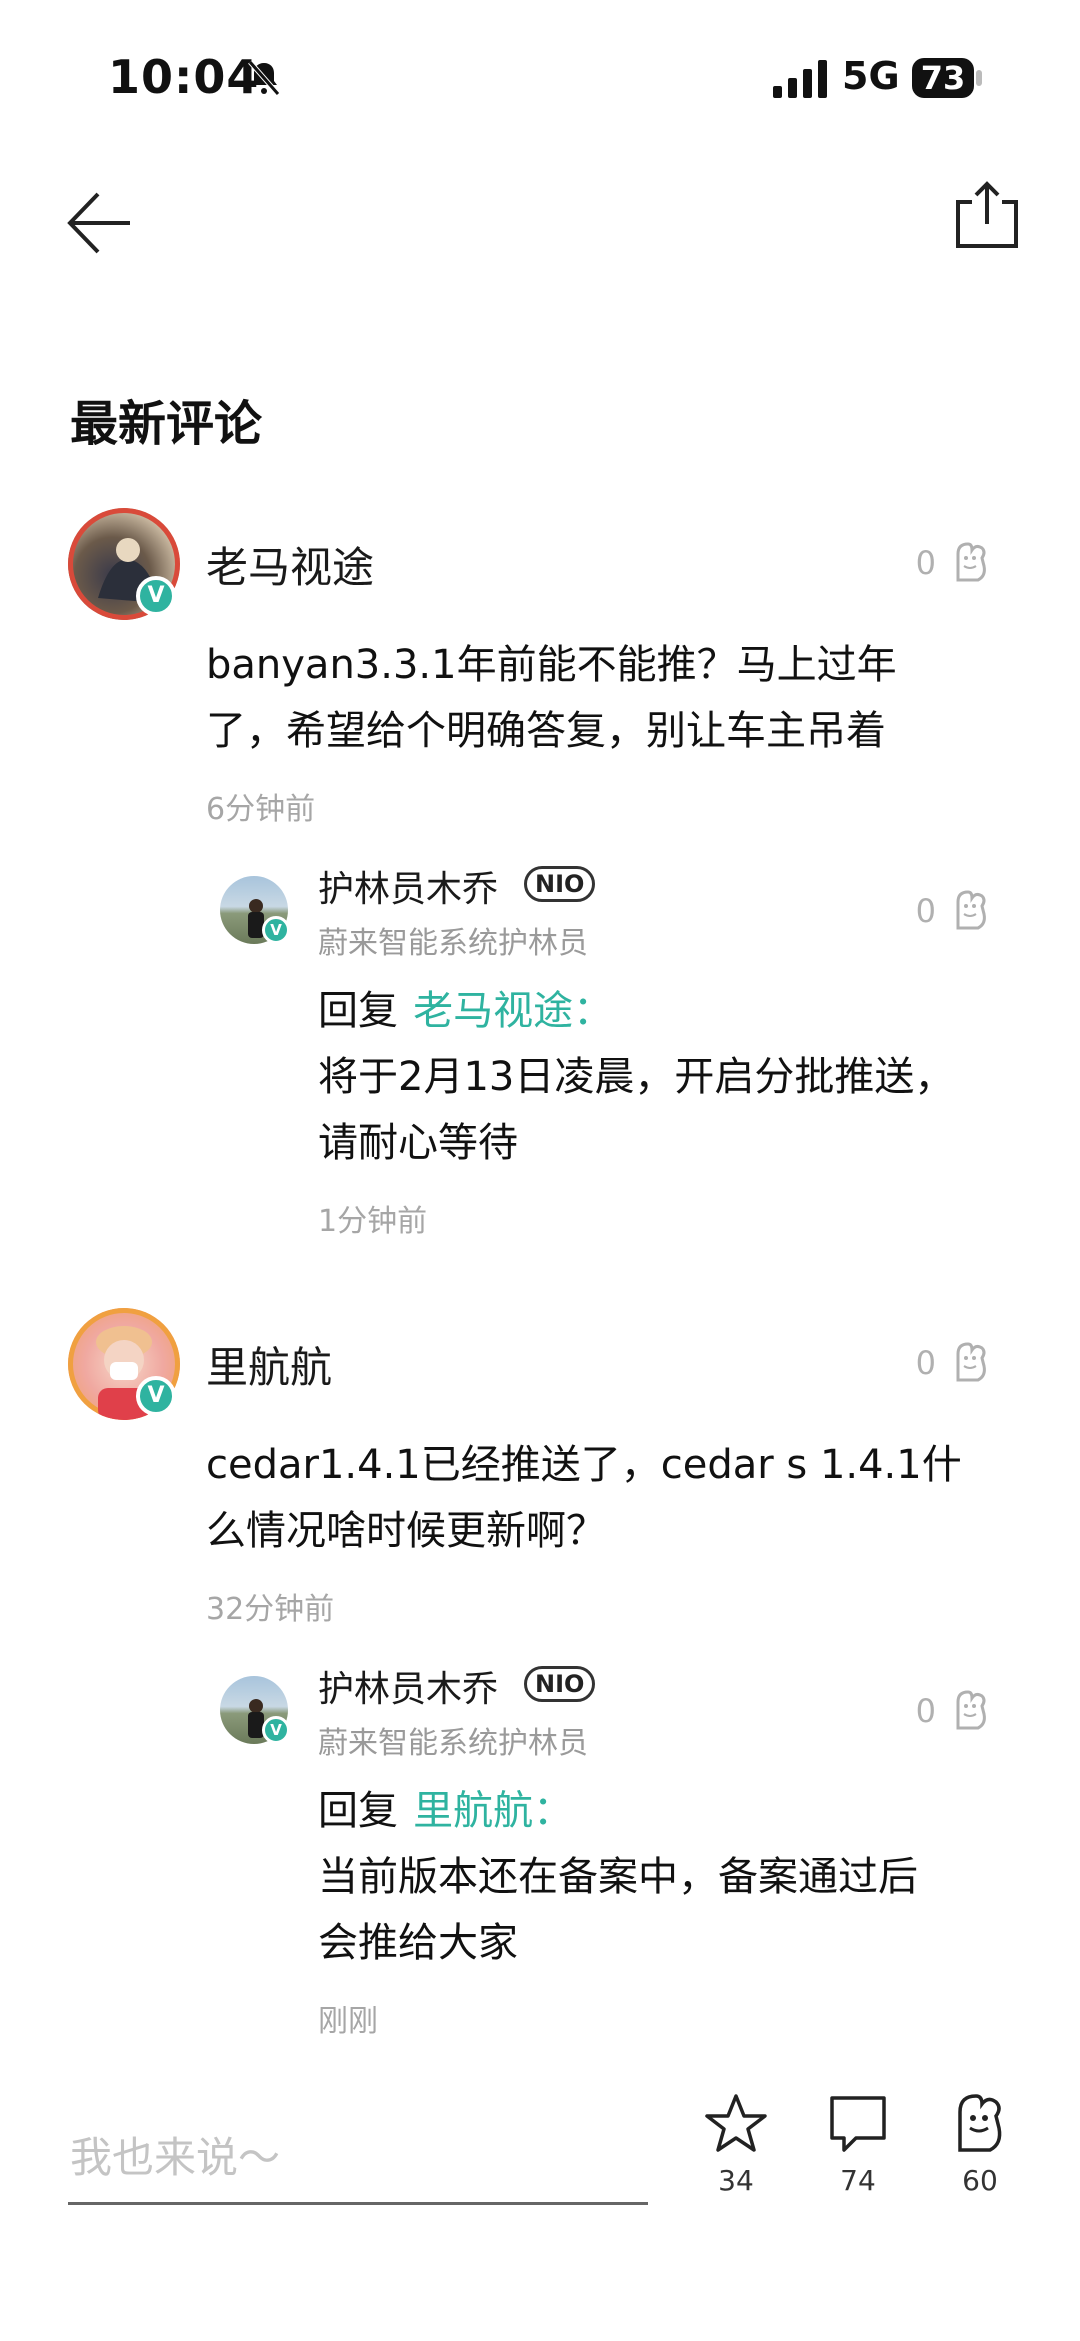 The width and height of the screenshot is (1080, 2341). Describe the element at coordinates (987, 215) in the screenshot. I see `share-icon` at that location.